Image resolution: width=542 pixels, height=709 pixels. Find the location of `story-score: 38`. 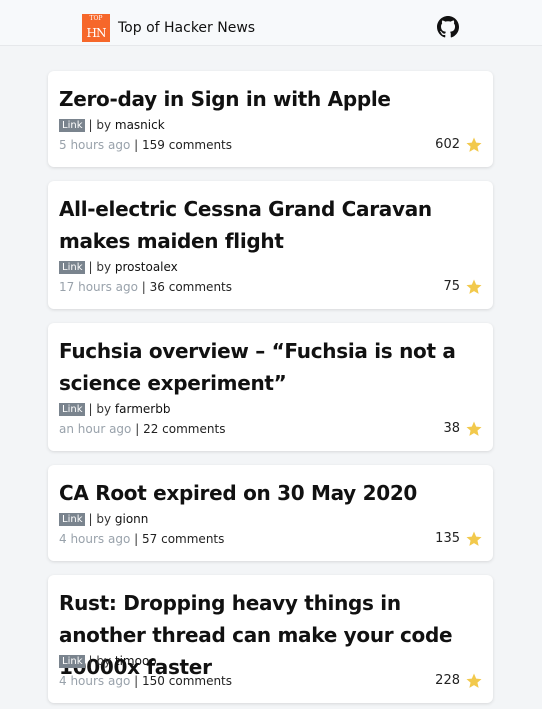

story-score: 38 is located at coordinates (463, 429).